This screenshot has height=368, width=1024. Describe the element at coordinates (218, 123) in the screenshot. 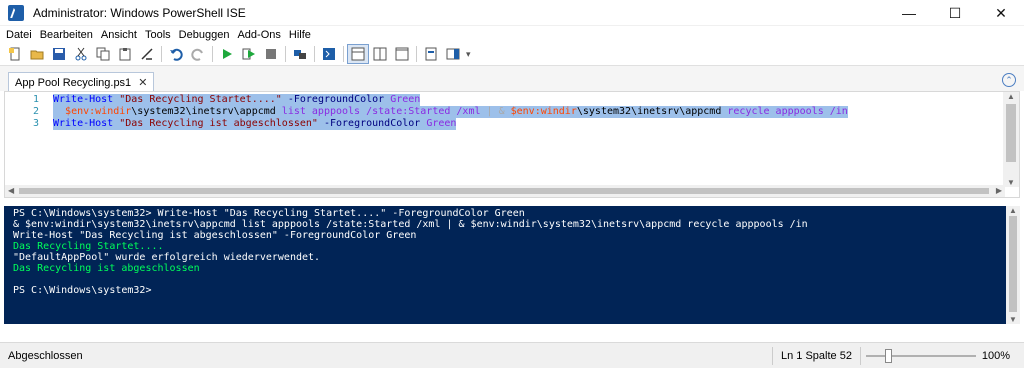

I see `code-token: "Das Recycling ist abgeschlossen"` at that location.